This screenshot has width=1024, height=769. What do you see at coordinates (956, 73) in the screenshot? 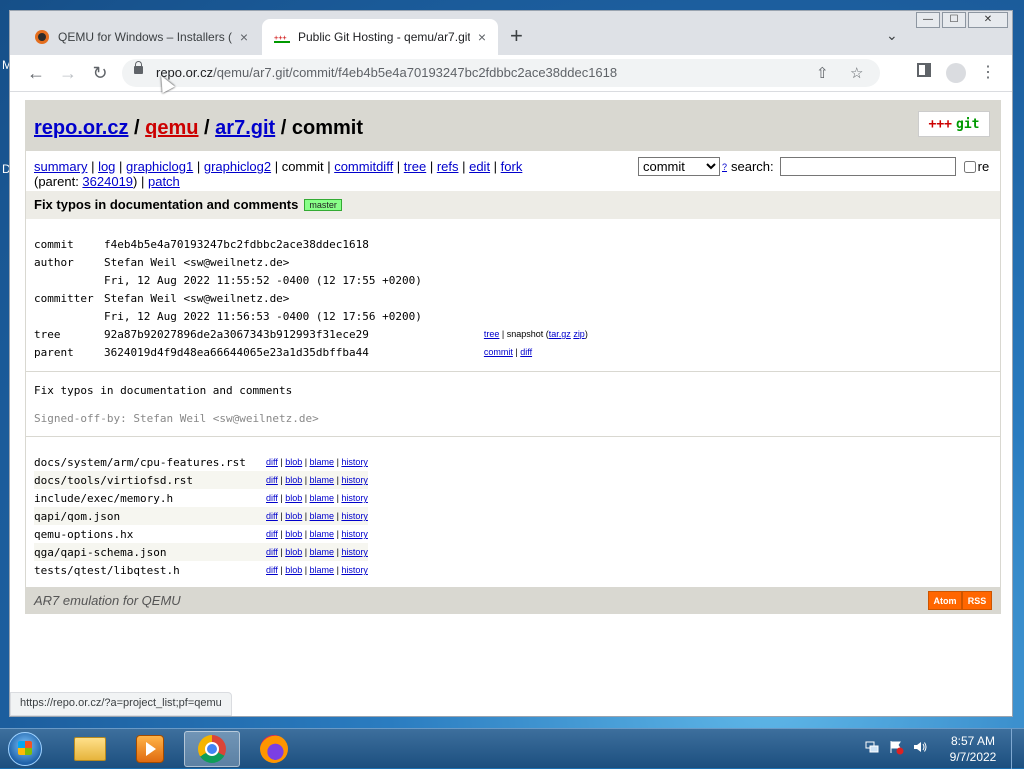
I see `profile-avatar-icon` at bounding box center [956, 73].